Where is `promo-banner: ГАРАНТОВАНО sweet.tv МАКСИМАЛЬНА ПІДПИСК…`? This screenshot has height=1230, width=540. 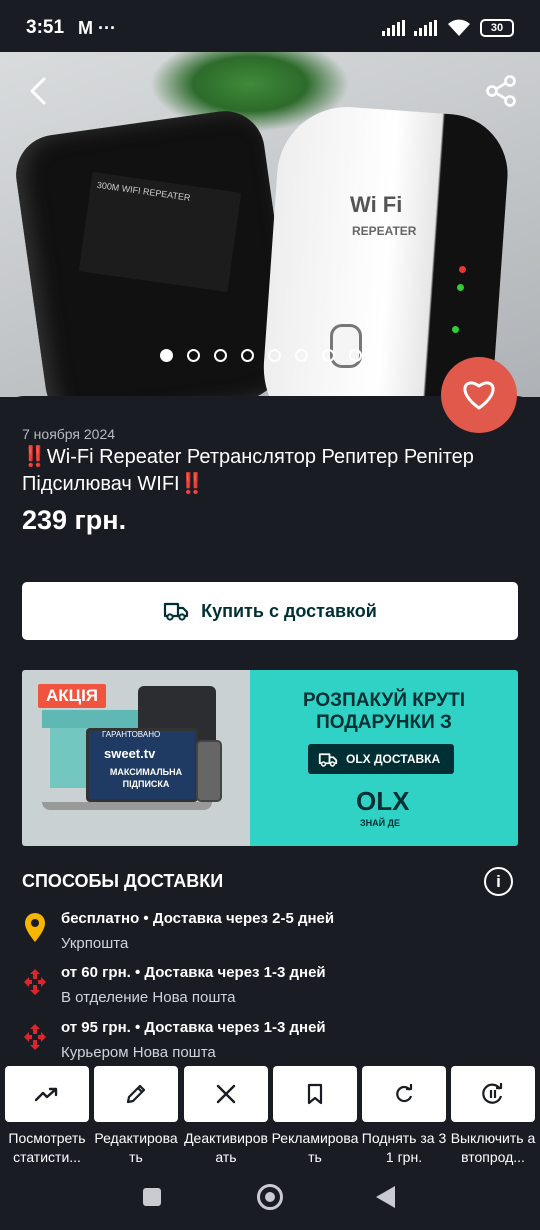
promo-banner: ГАРАНТОВАНО sweet.tv МАКСИМАЛЬНА ПІДПИСК… is located at coordinates (270, 758).